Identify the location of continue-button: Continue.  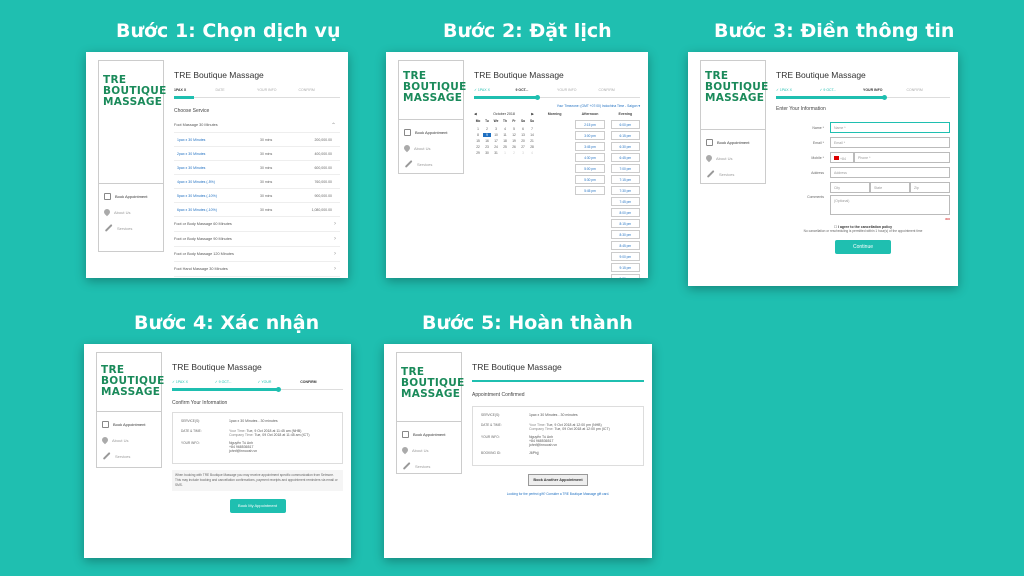
(863, 247).